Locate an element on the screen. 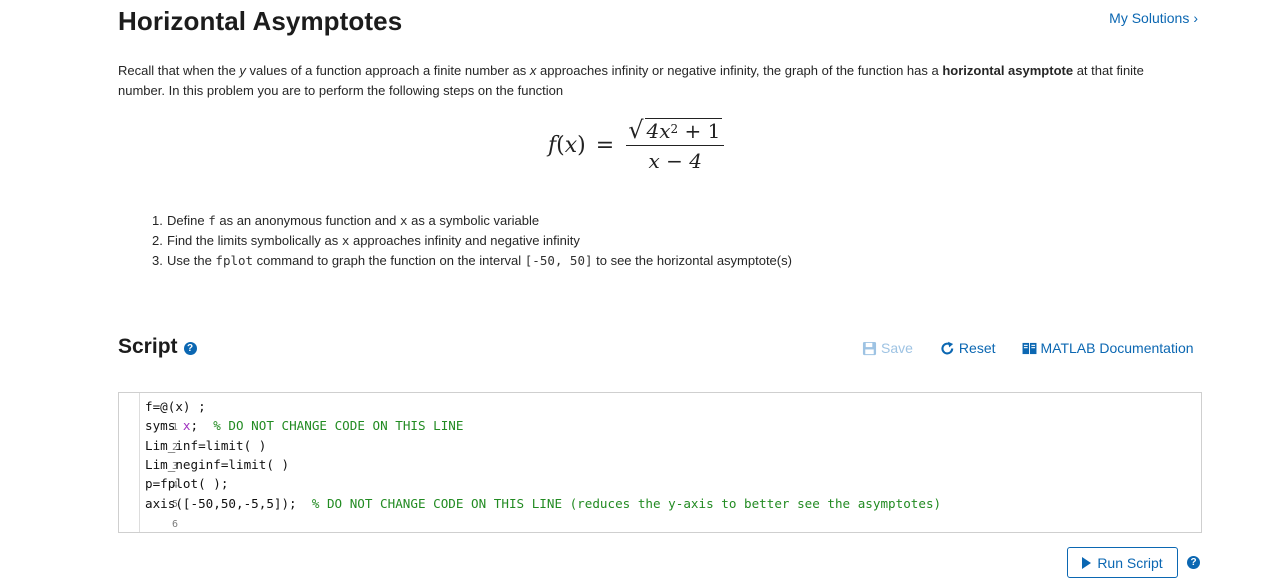 Image resolution: width=1280 pixels, height=588 pixels. code-segment: syms is located at coordinates (164, 426).